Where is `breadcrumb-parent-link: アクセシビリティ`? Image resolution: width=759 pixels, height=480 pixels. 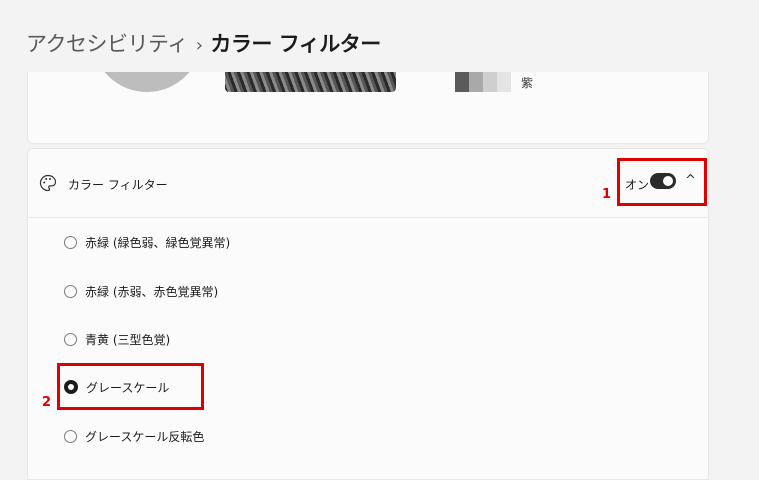
breadcrumb-parent-link: アクセシビリティ is located at coordinates (107, 44).